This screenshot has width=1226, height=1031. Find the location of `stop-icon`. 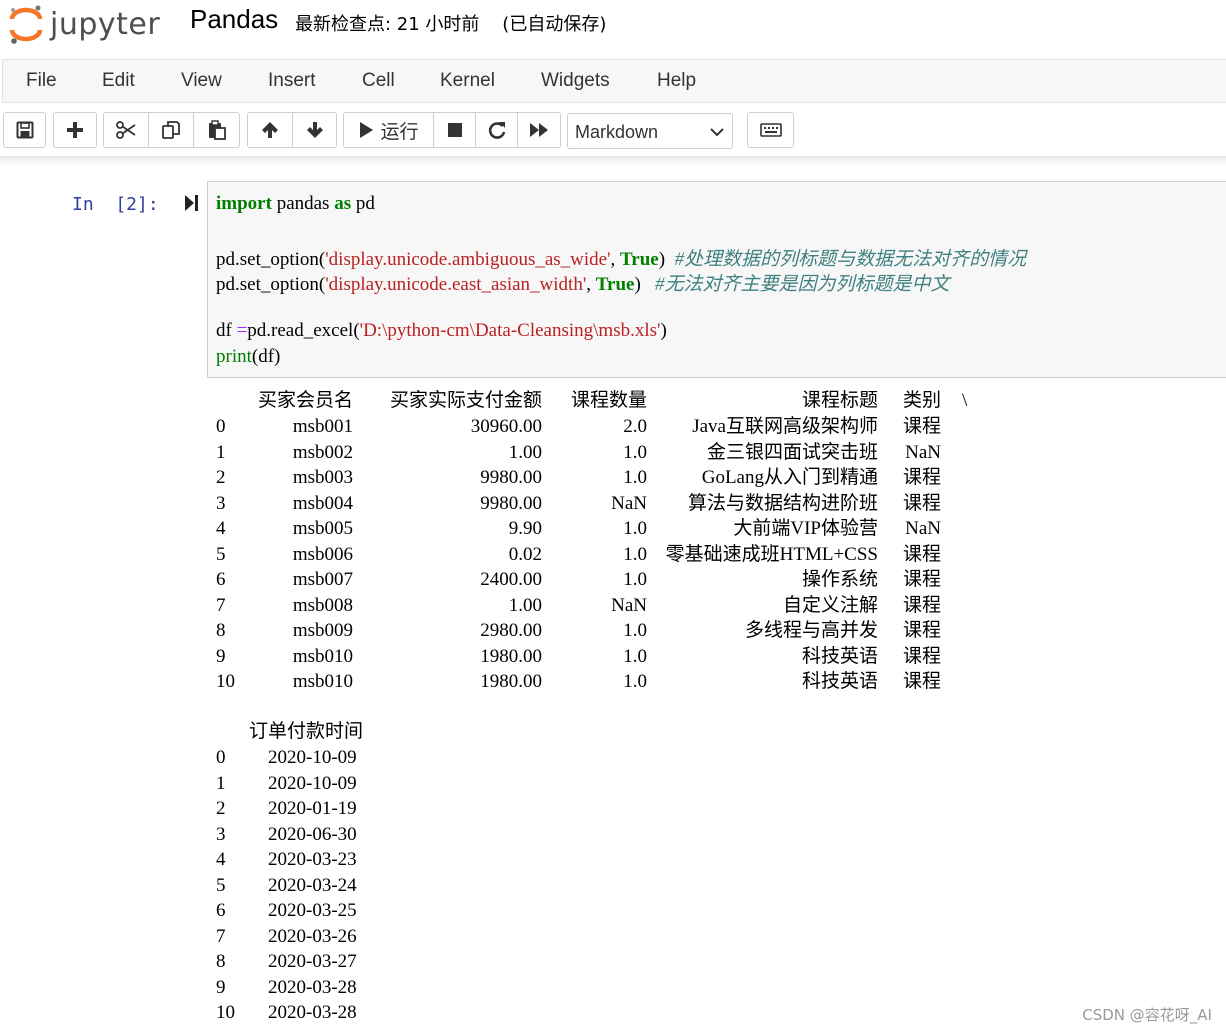

stop-icon is located at coordinates (454, 130).